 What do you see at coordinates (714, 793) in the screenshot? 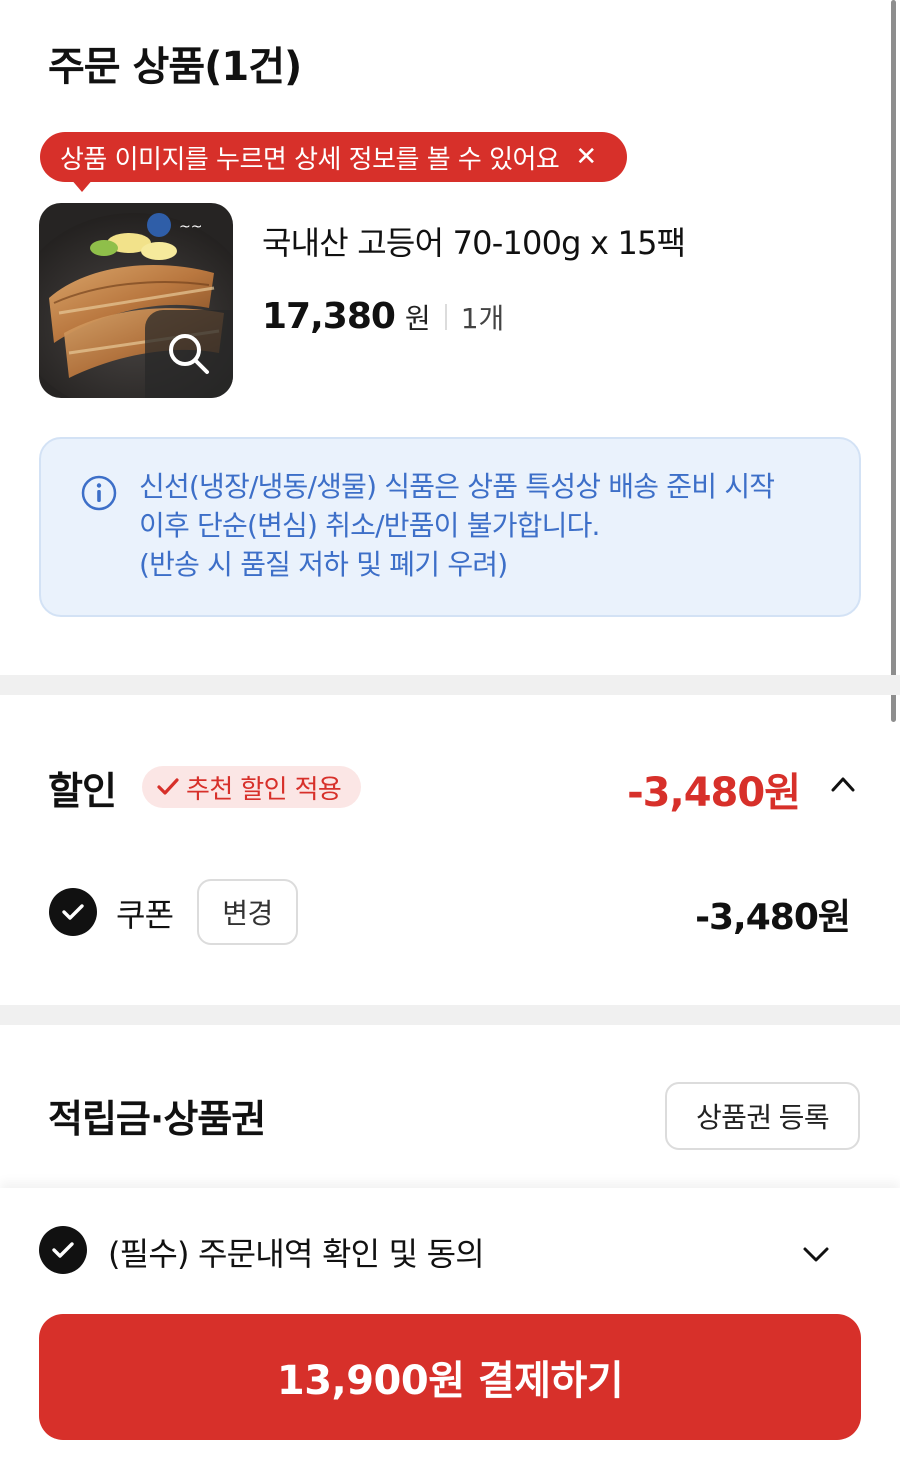
I see `discount-total: -3,480원` at bounding box center [714, 793].